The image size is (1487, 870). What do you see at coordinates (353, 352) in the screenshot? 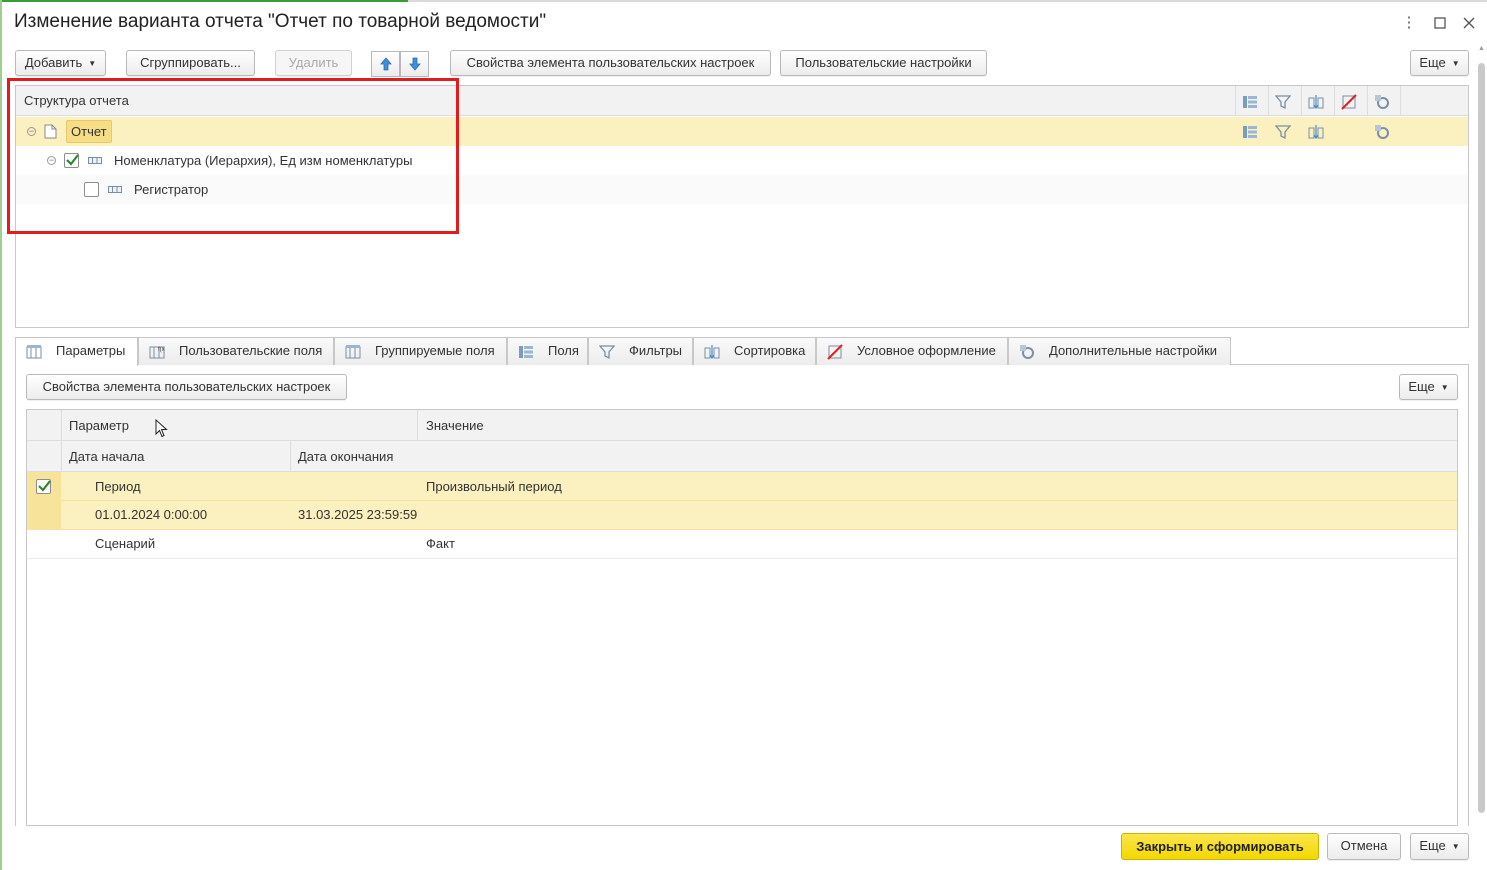
I see `grouped-fields-icon` at bounding box center [353, 352].